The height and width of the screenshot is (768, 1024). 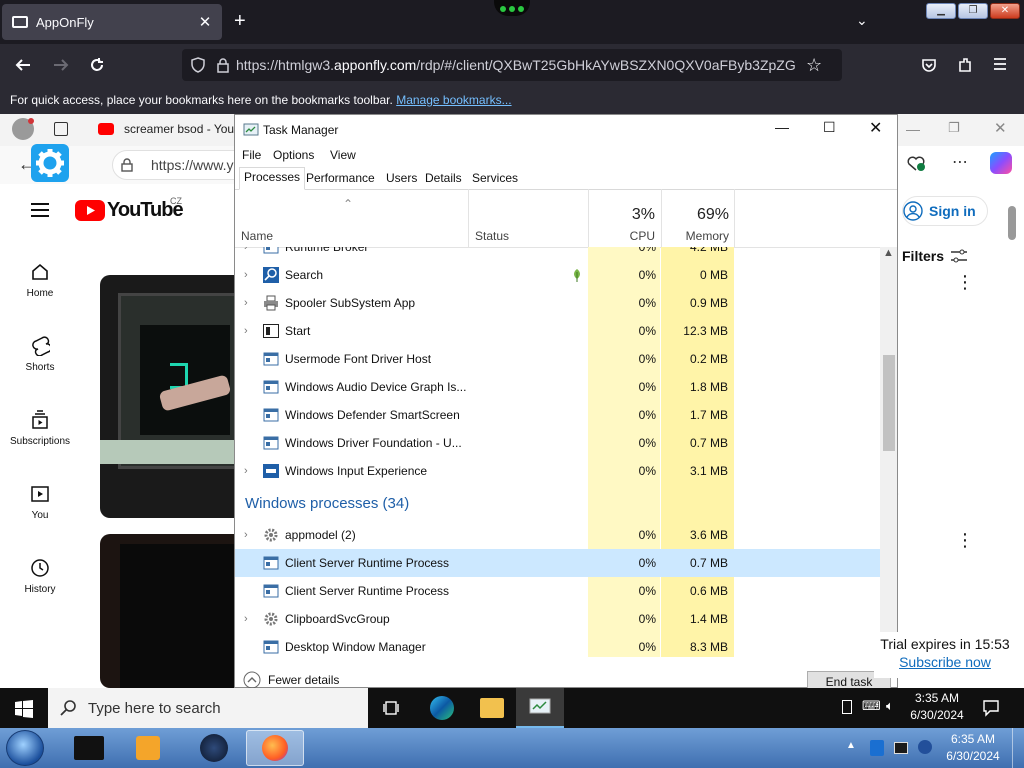 What do you see at coordinates (275, 748) in the screenshot?
I see `firefox-taskbar-button` at bounding box center [275, 748].